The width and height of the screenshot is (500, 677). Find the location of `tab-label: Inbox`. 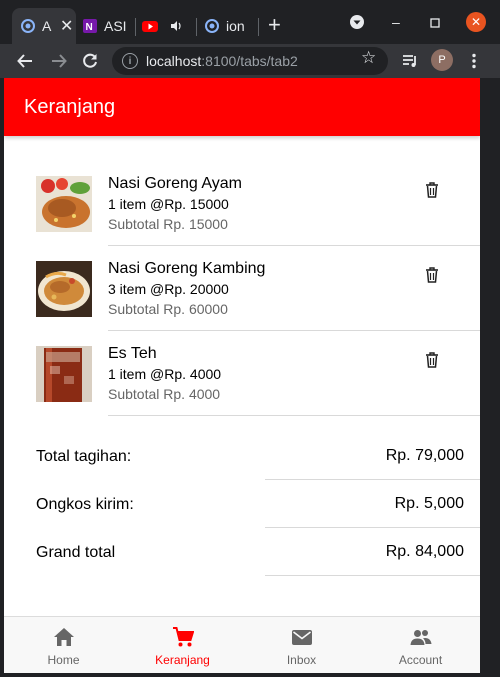

tab-label: Inbox is located at coordinates (301, 660).